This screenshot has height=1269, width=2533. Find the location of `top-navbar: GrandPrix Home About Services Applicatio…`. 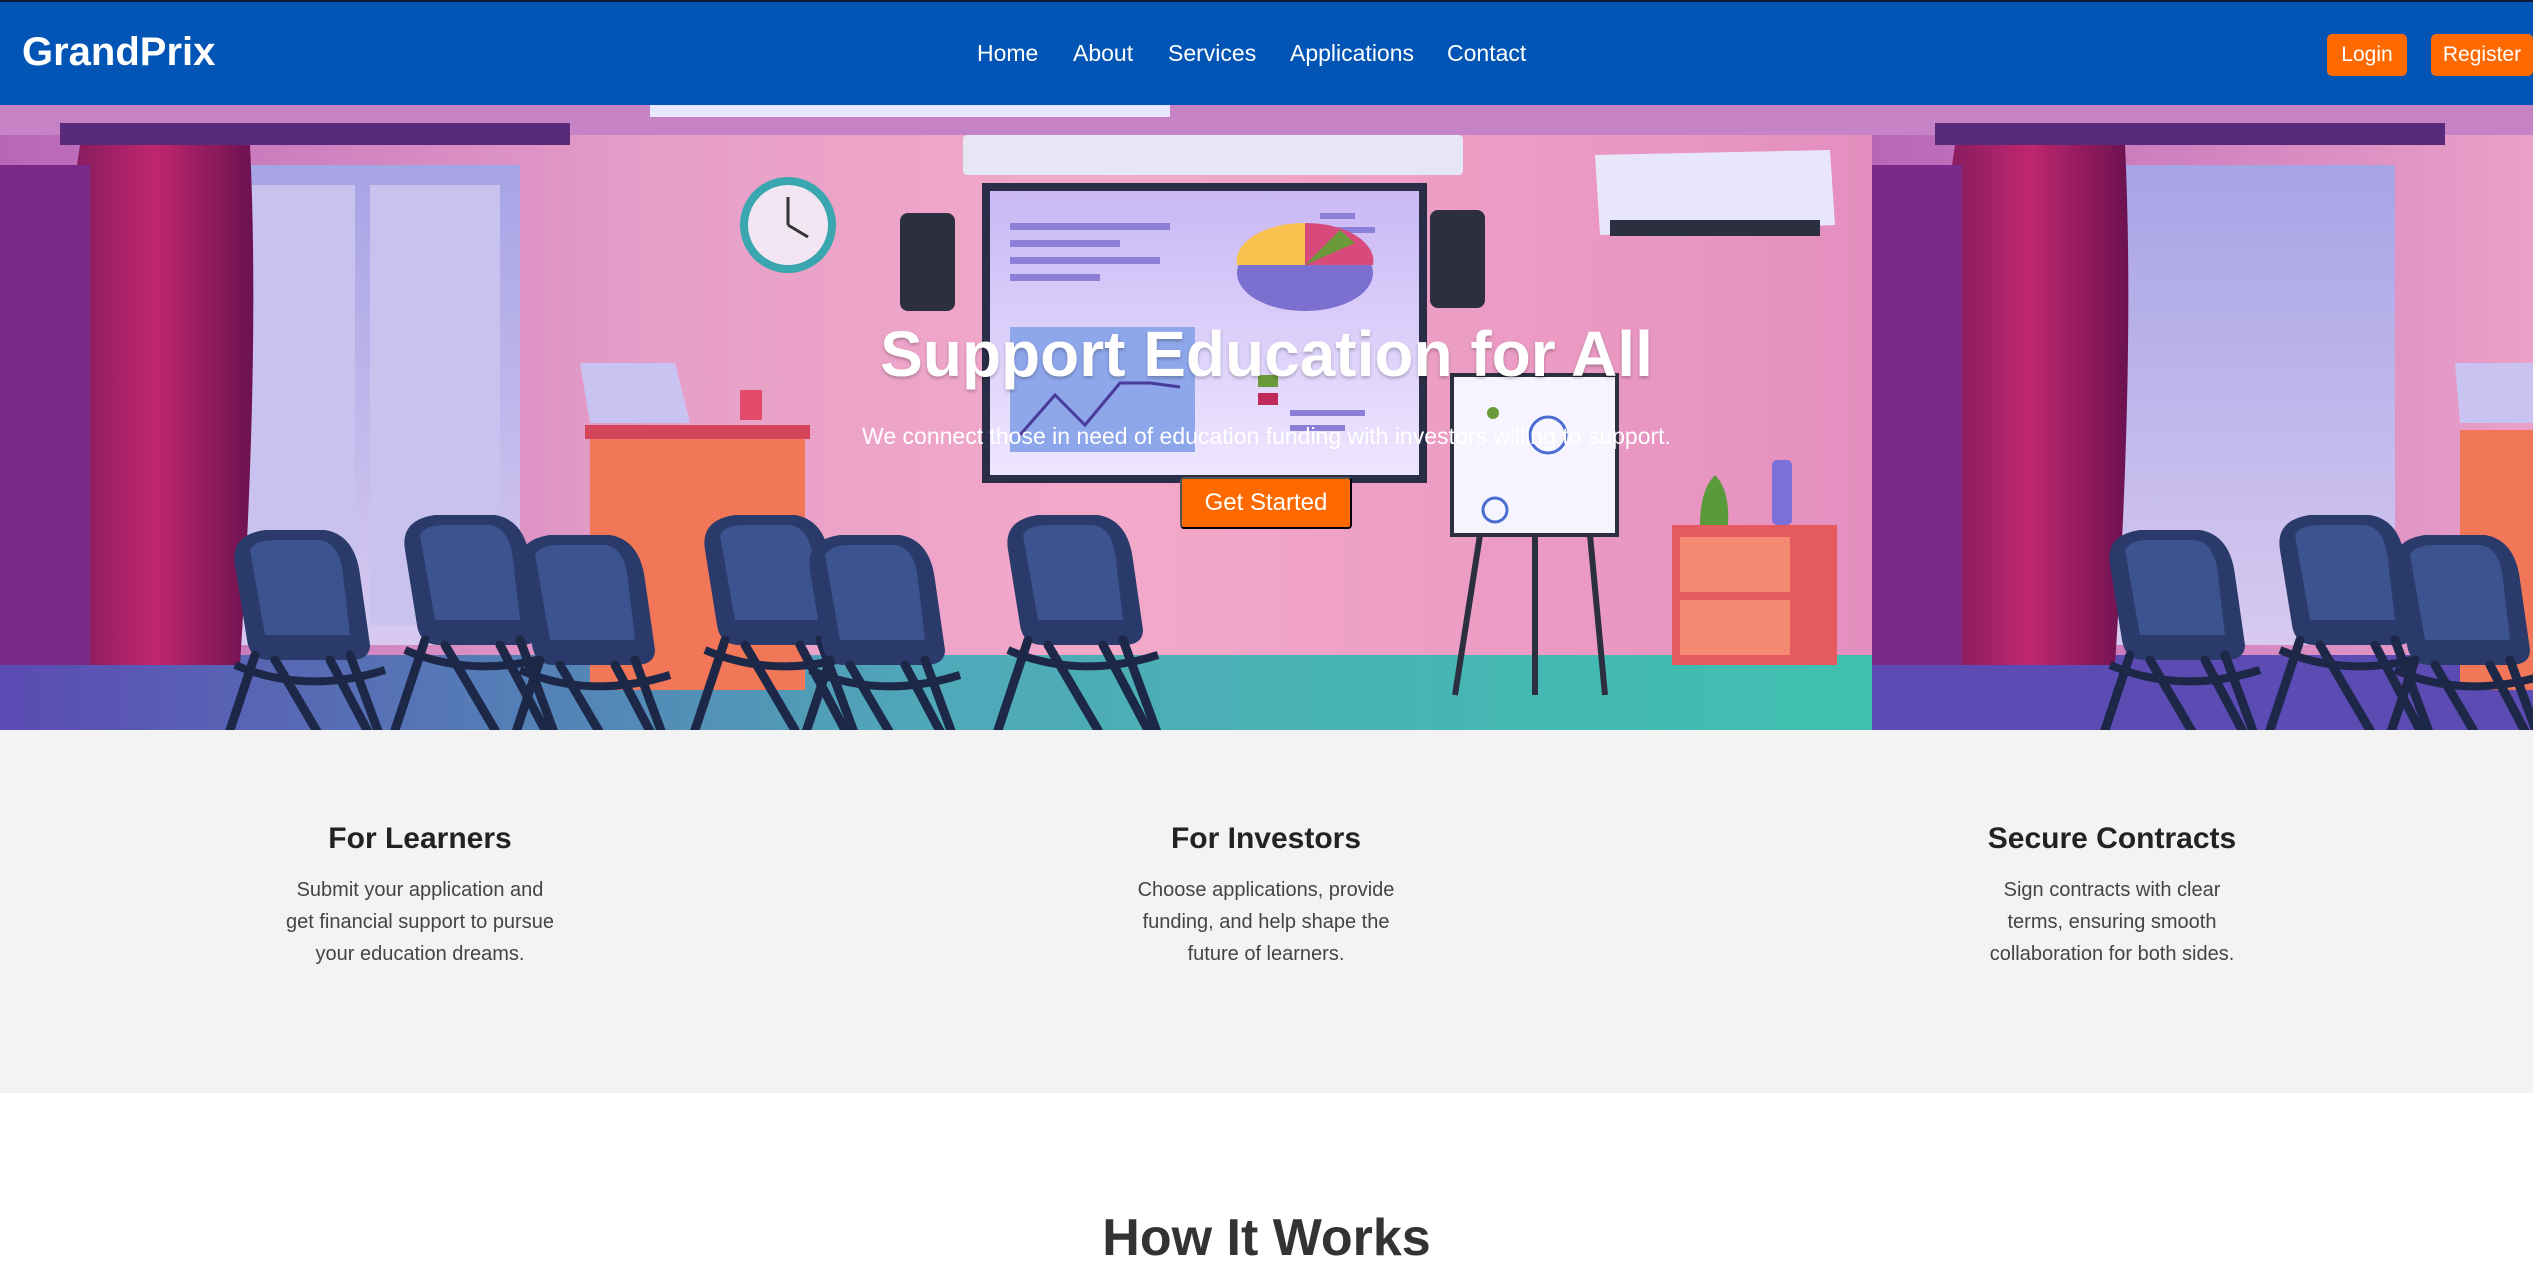

top-navbar: GrandPrix Home About Services Applicatio… is located at coordinates (1266, 52).